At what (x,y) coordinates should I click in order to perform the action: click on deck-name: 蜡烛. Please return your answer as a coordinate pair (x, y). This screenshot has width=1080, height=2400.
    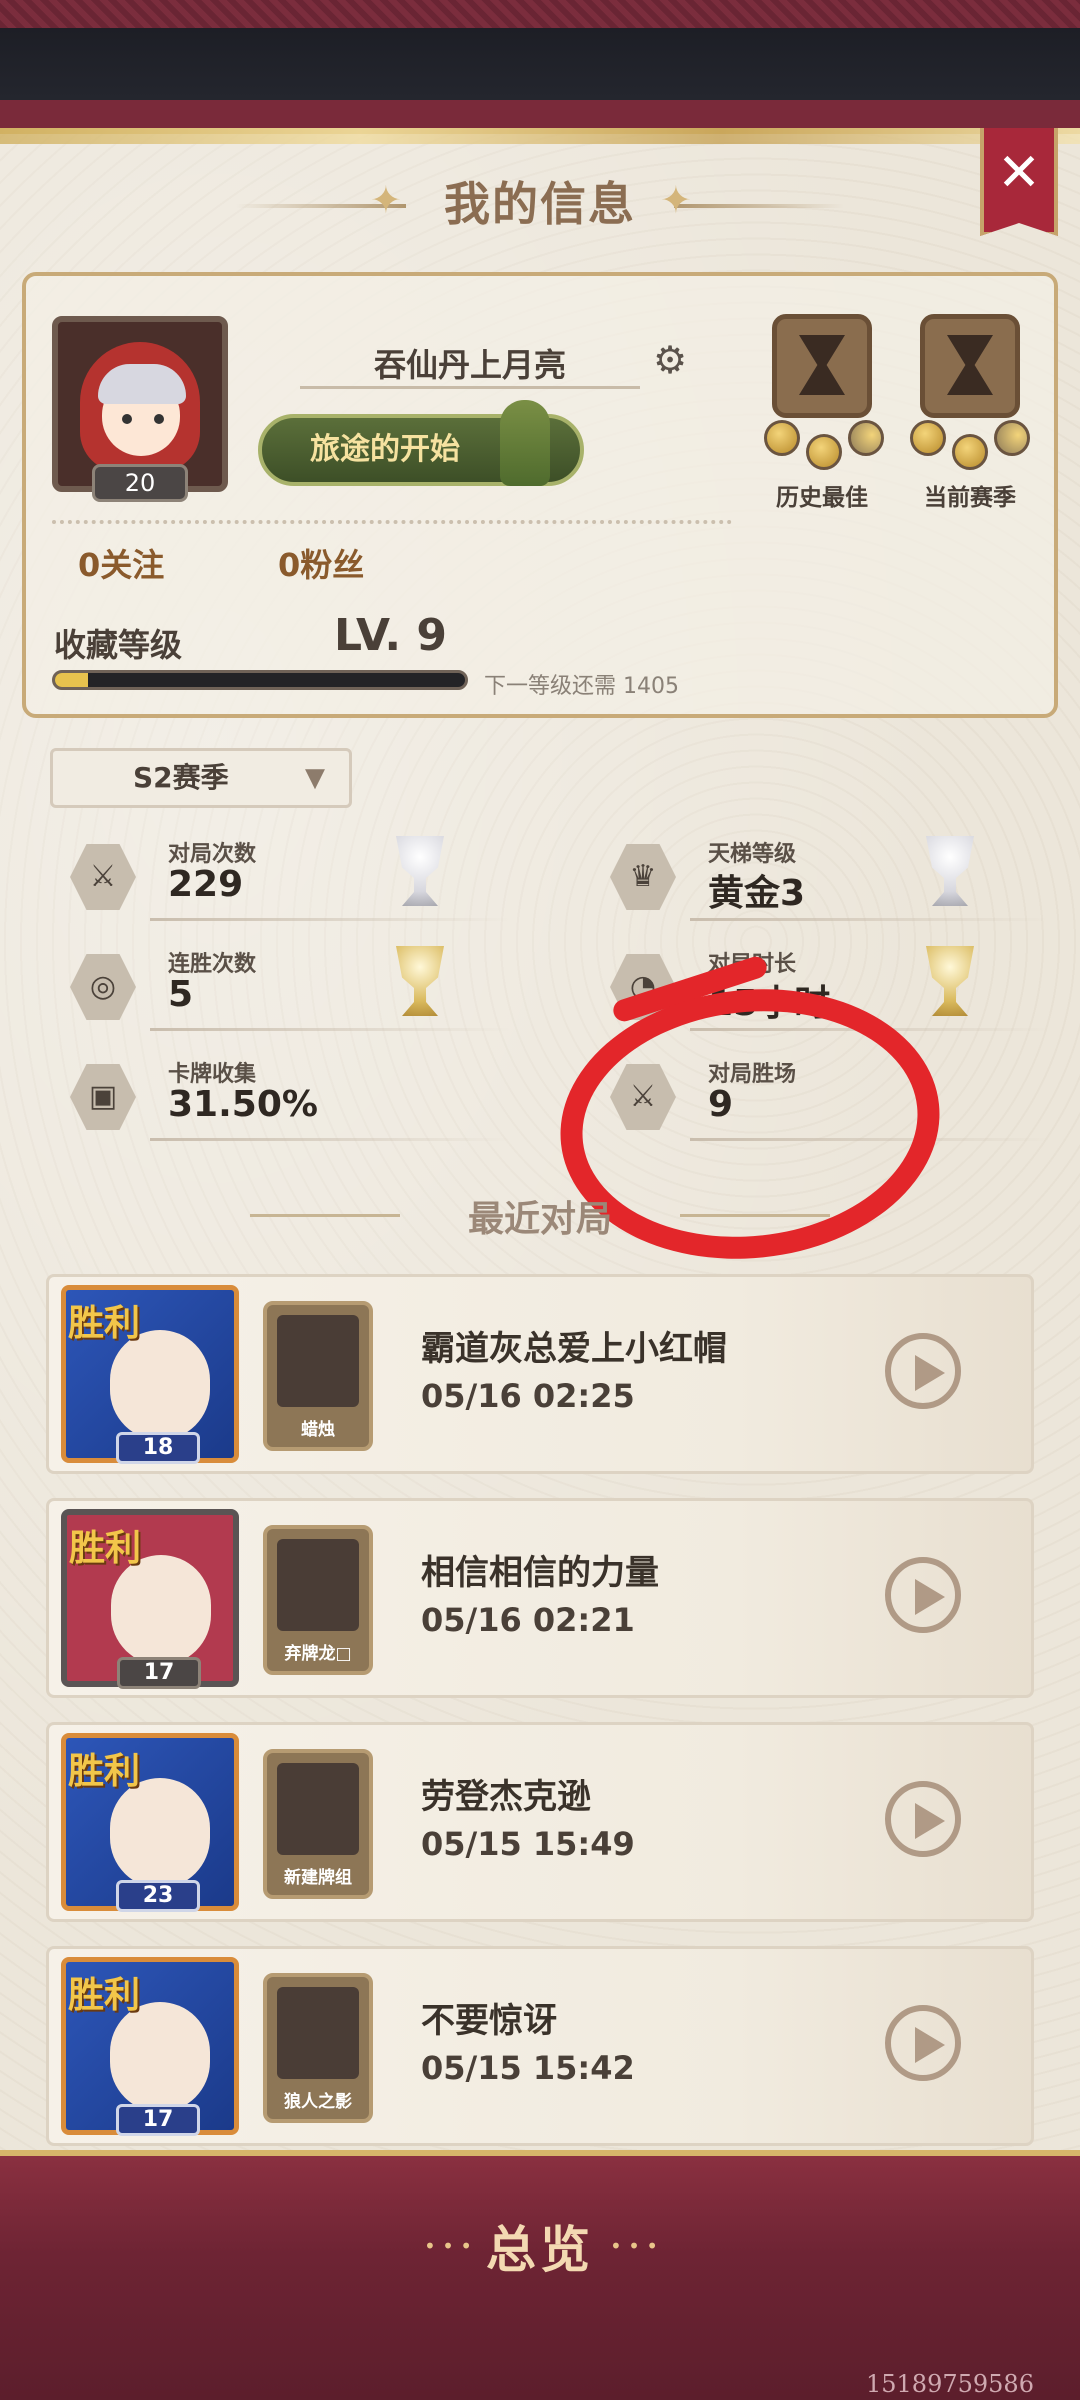
    Looking at the image, I should click on (318, 1430).